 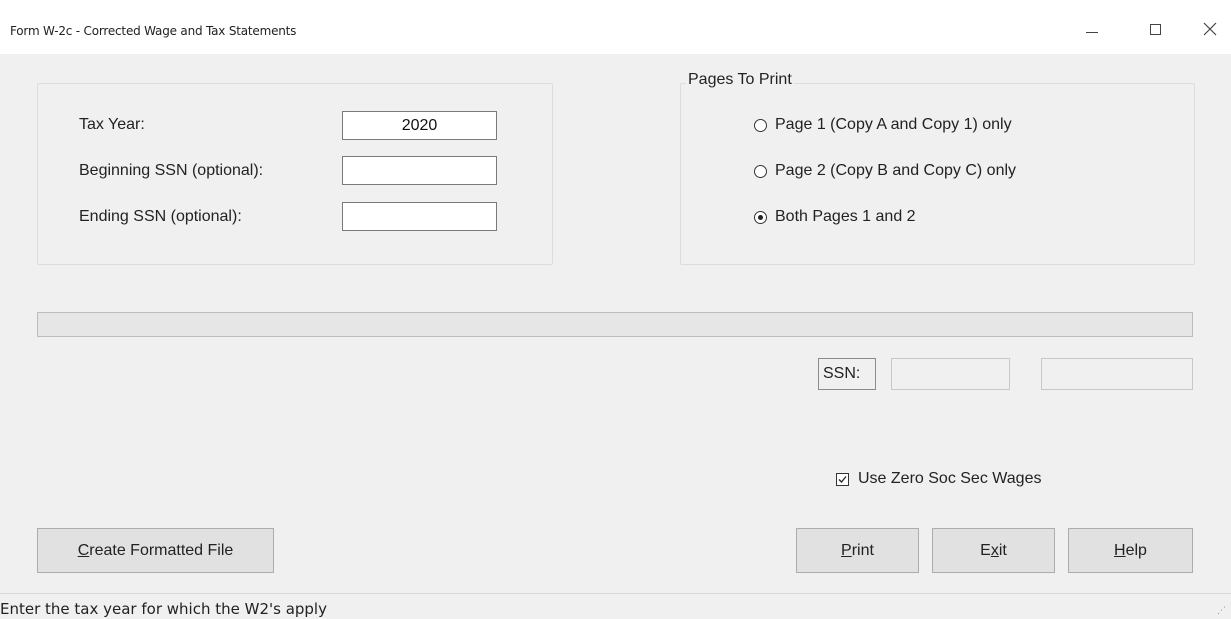 I want to click on ending-ssn-label: Ending SSN (optional):, so click(x=160, y=216).